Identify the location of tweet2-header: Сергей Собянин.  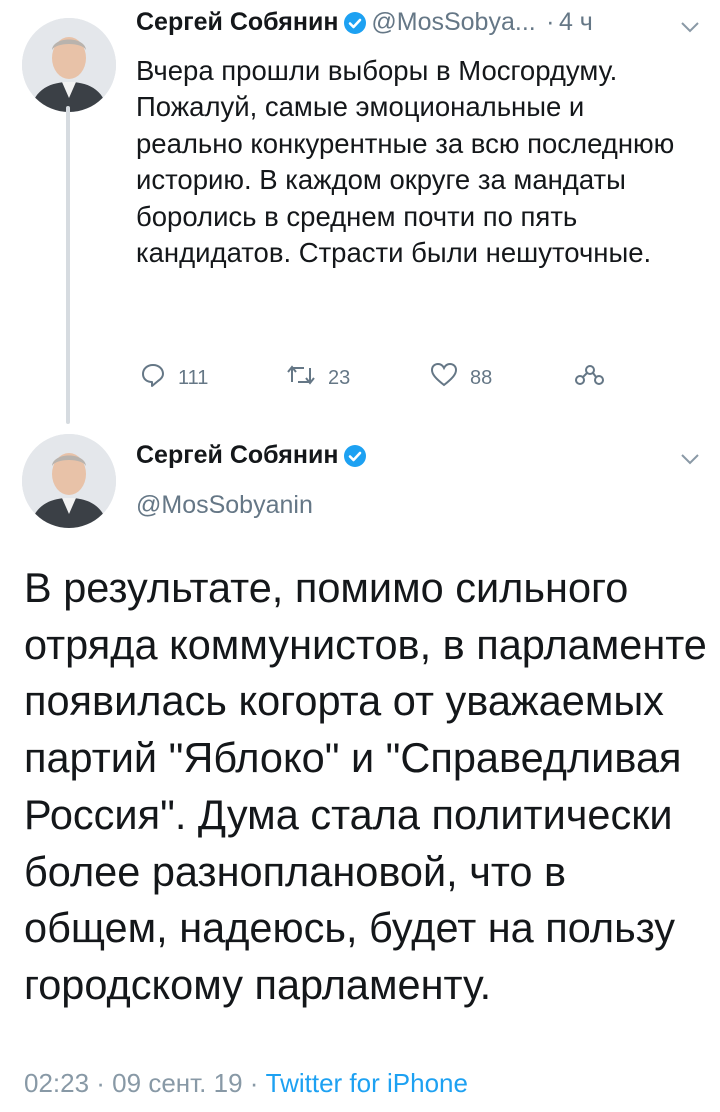
(251, 457).